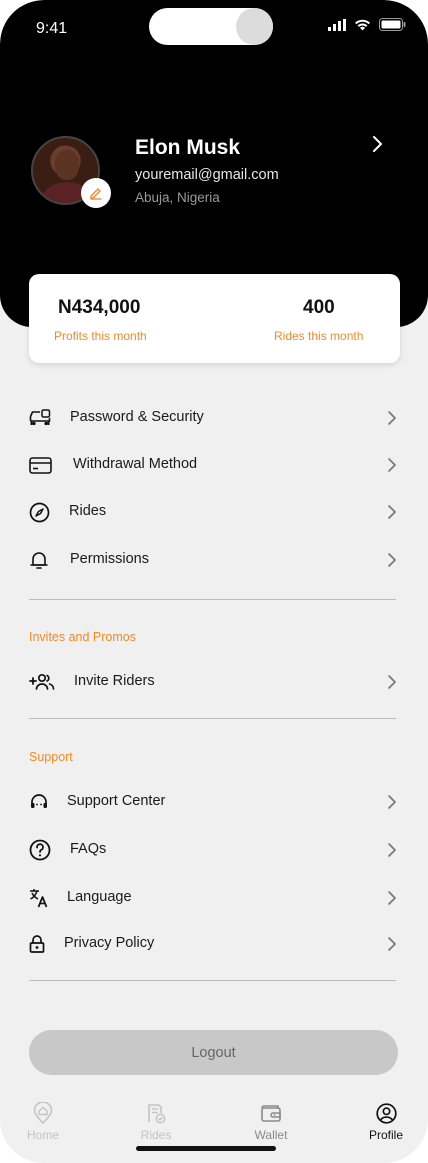 The width and height of the screenshot is (428, 1163). I want to click on dynamic-island, so click(211, 26).